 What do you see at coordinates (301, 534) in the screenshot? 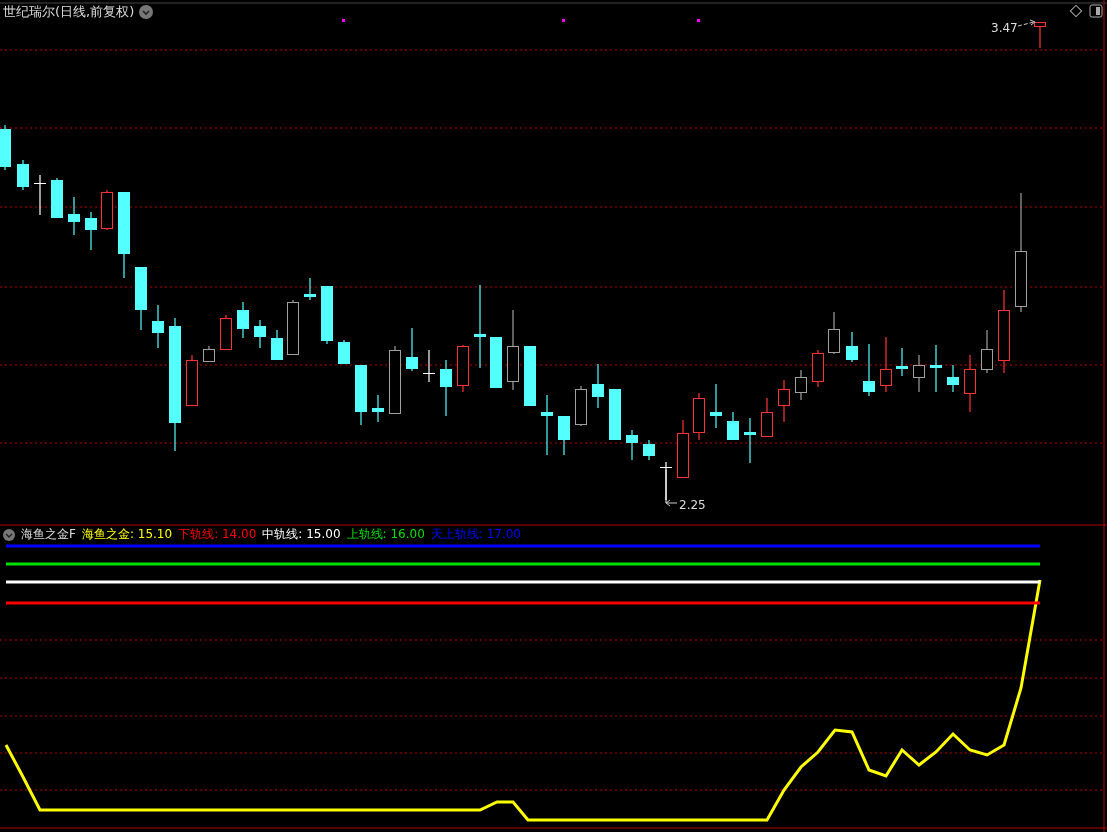
I see `indicator-value: 中轨线: 15.00` at bounding box center [301, 534].